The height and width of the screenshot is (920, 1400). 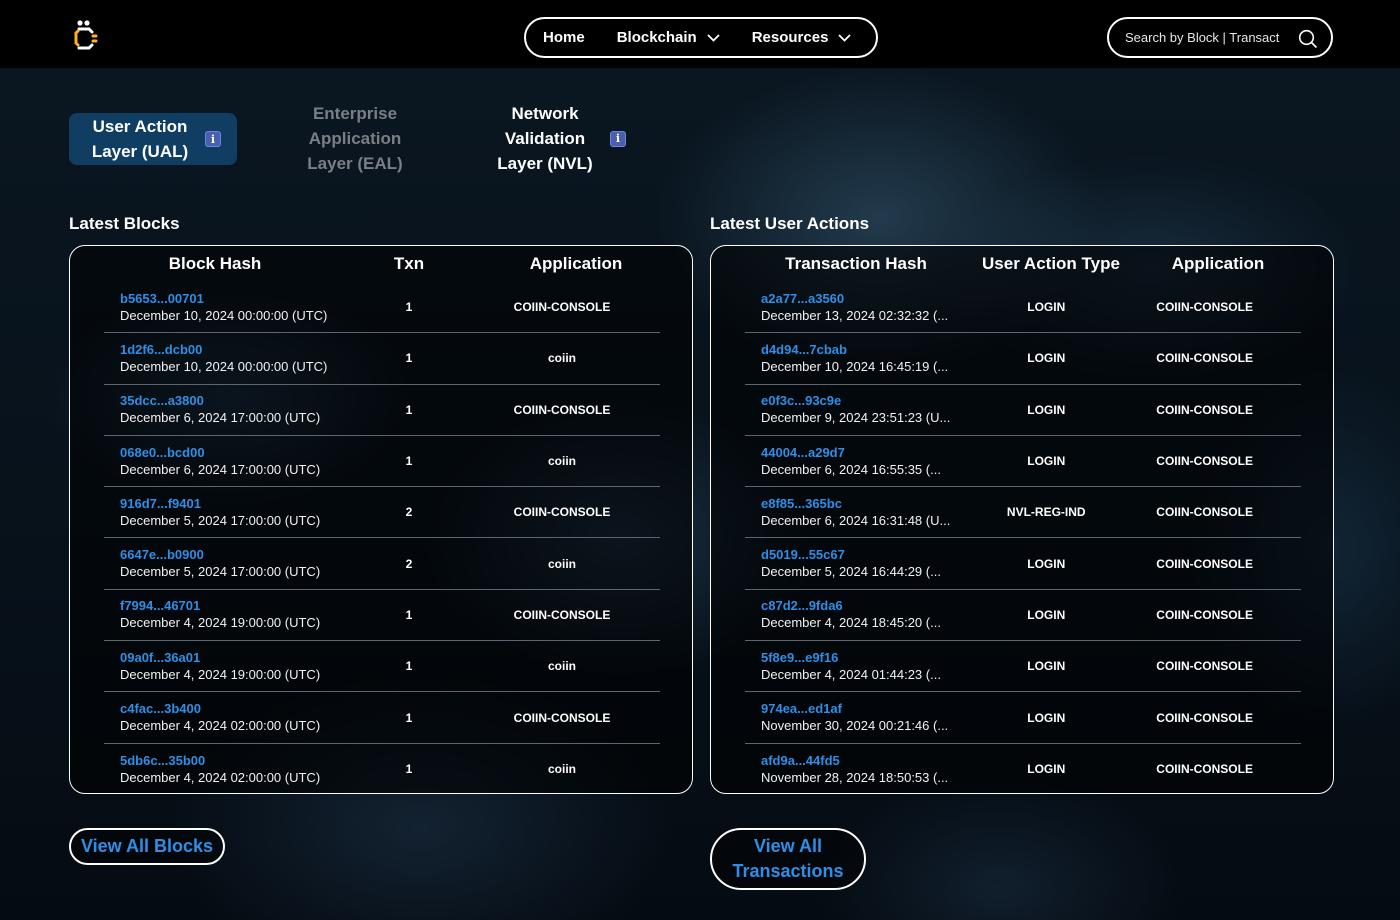 What do you see at coordinates (1051, 263) in the screenshot?
I see `column-header: User Action Type` at bounding box center [1051, 263].